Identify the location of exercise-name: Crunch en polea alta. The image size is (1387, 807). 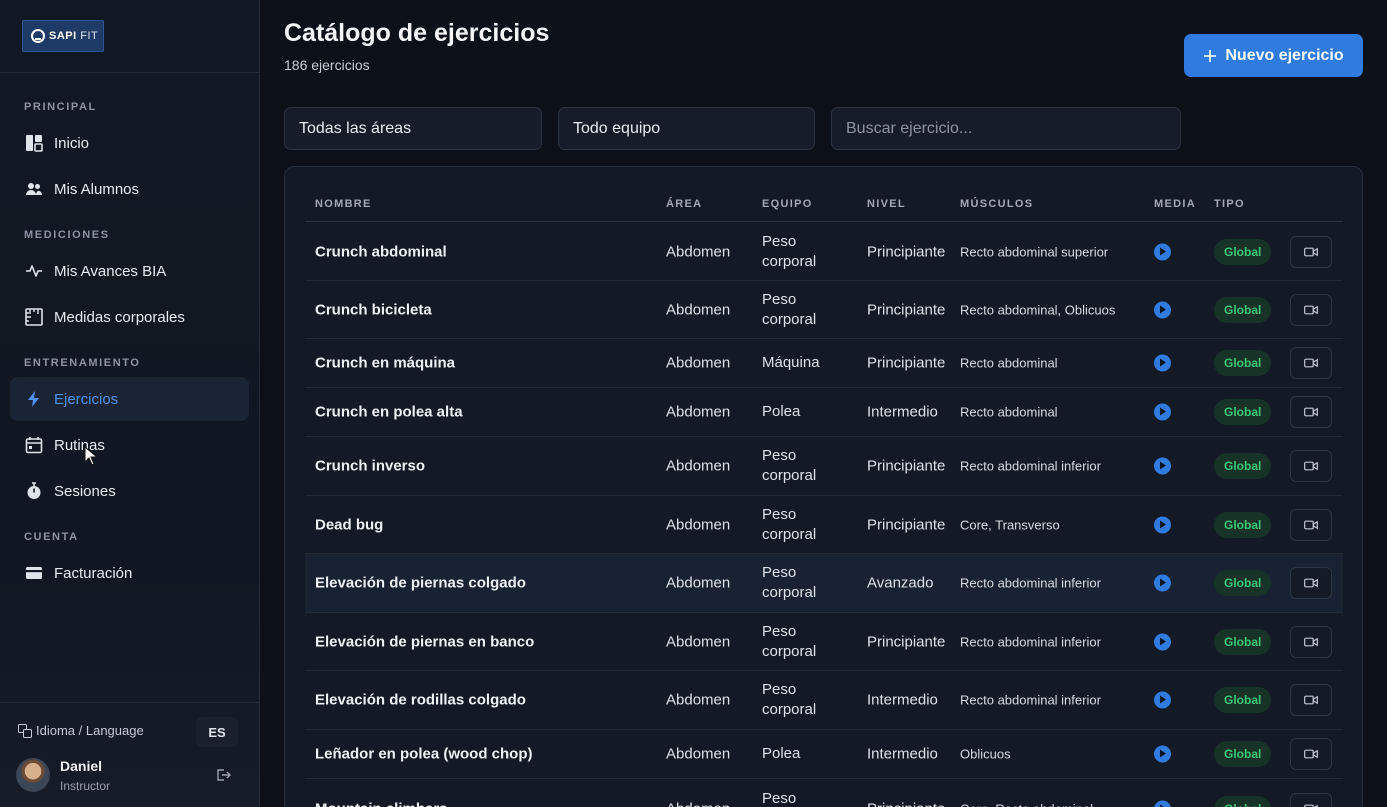
(389, 412).